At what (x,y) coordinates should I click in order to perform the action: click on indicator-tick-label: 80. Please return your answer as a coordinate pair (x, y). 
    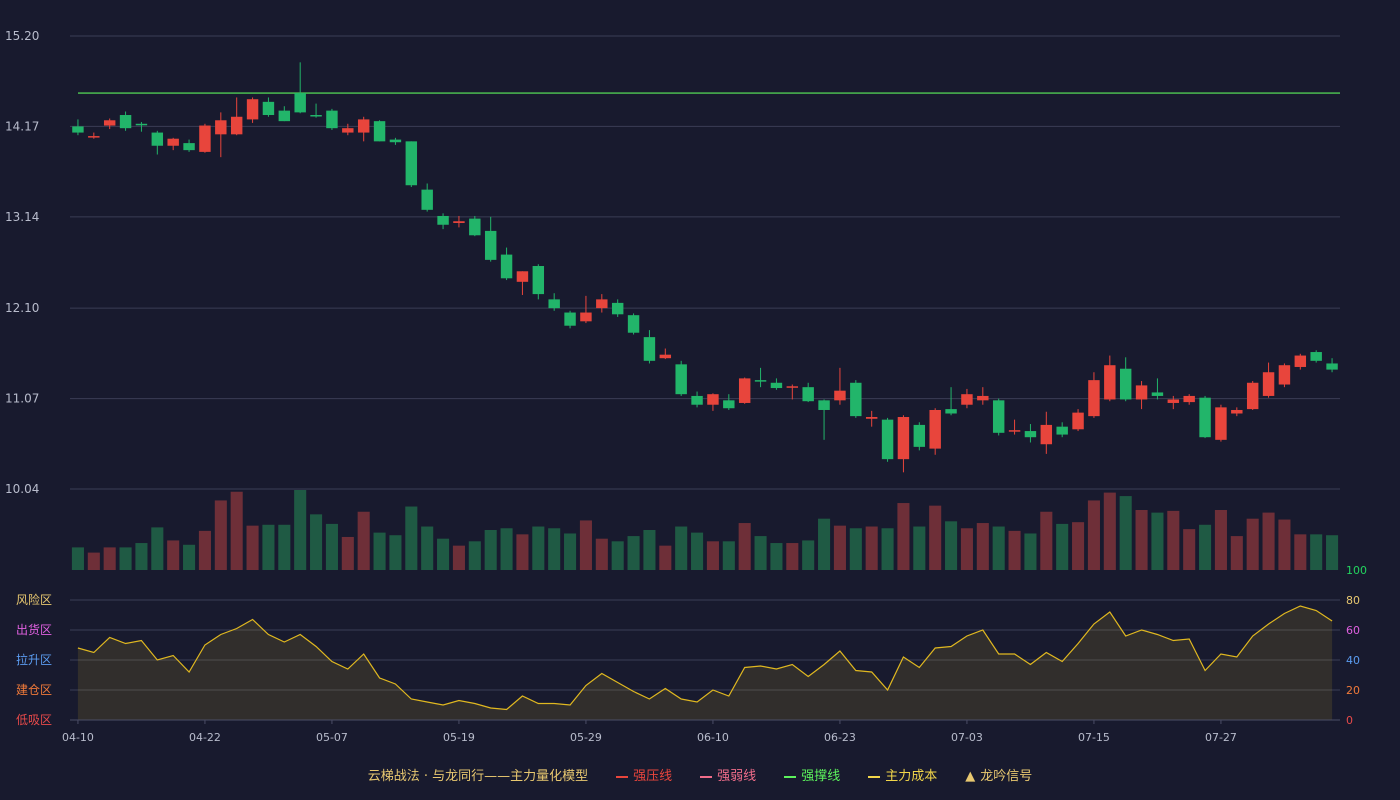
    Looking at the image, I should click on (1353, 600).